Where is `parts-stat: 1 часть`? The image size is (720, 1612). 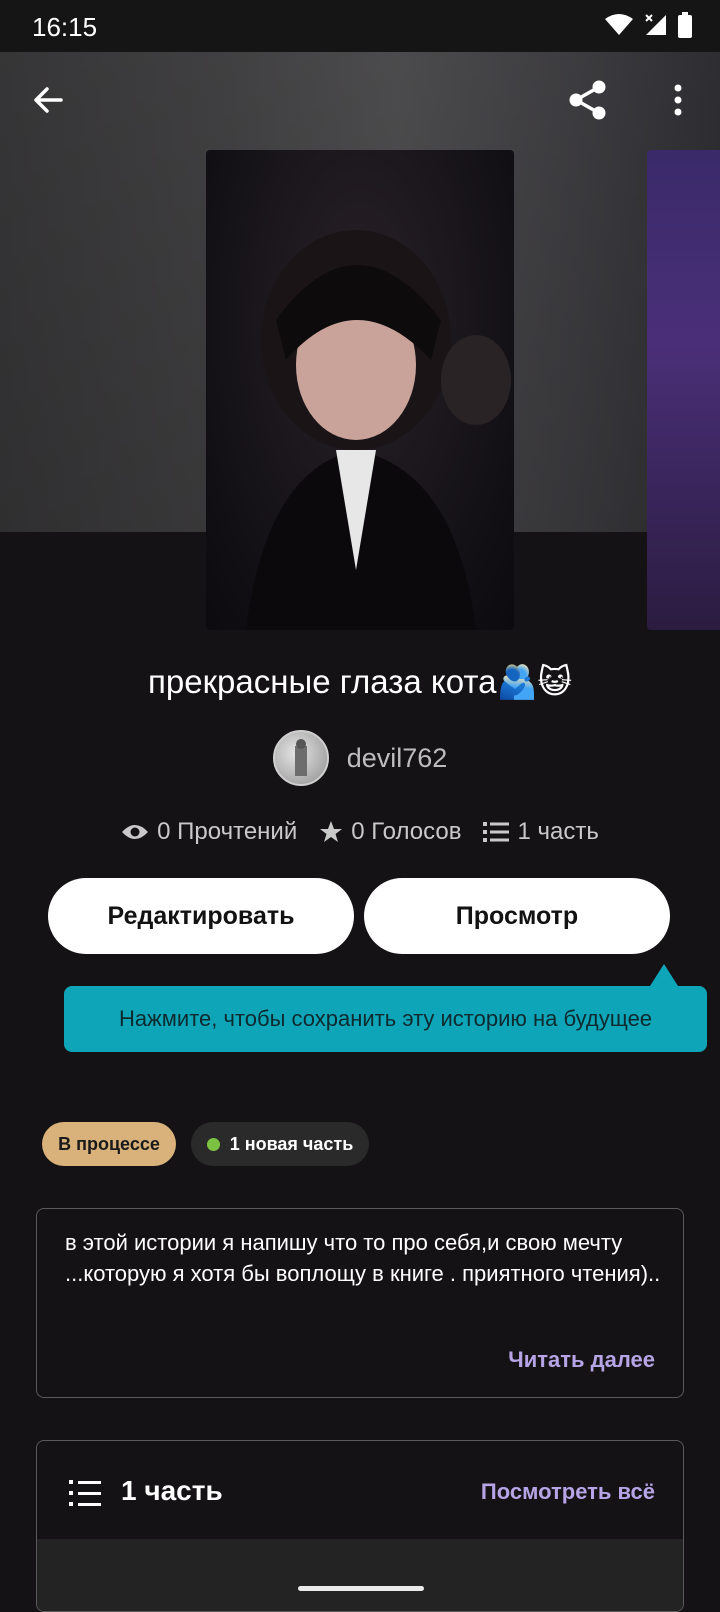 parts-stat: 1 часть is located at coordinates (541, 832).